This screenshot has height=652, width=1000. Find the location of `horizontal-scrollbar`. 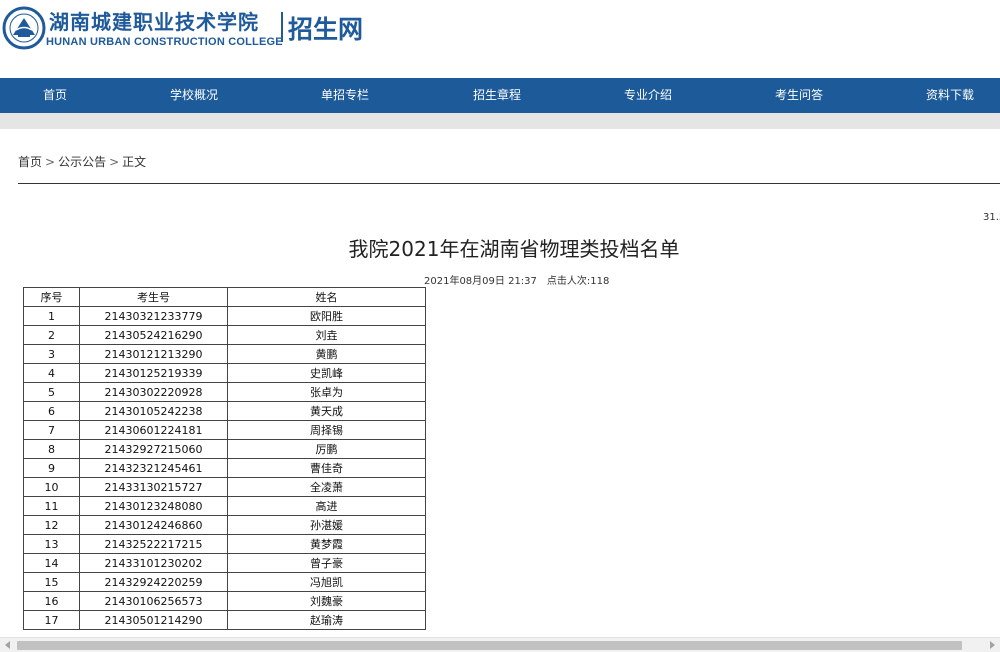

horizontal-scrollbar is located at coordinates (500, 644).